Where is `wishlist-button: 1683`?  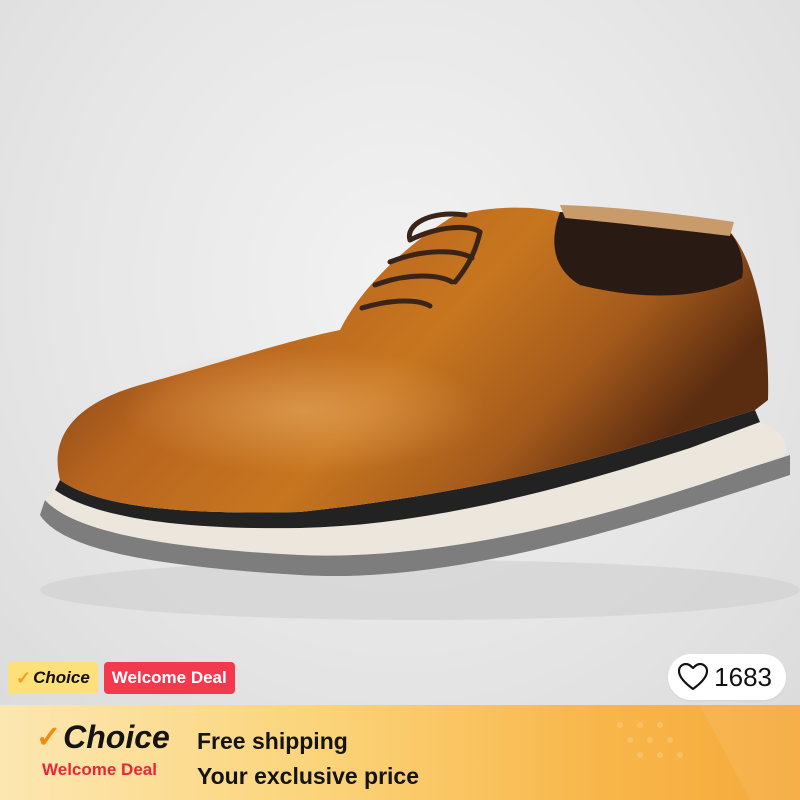
wishlist-button: 1683 is located at coordinates (727, 677).